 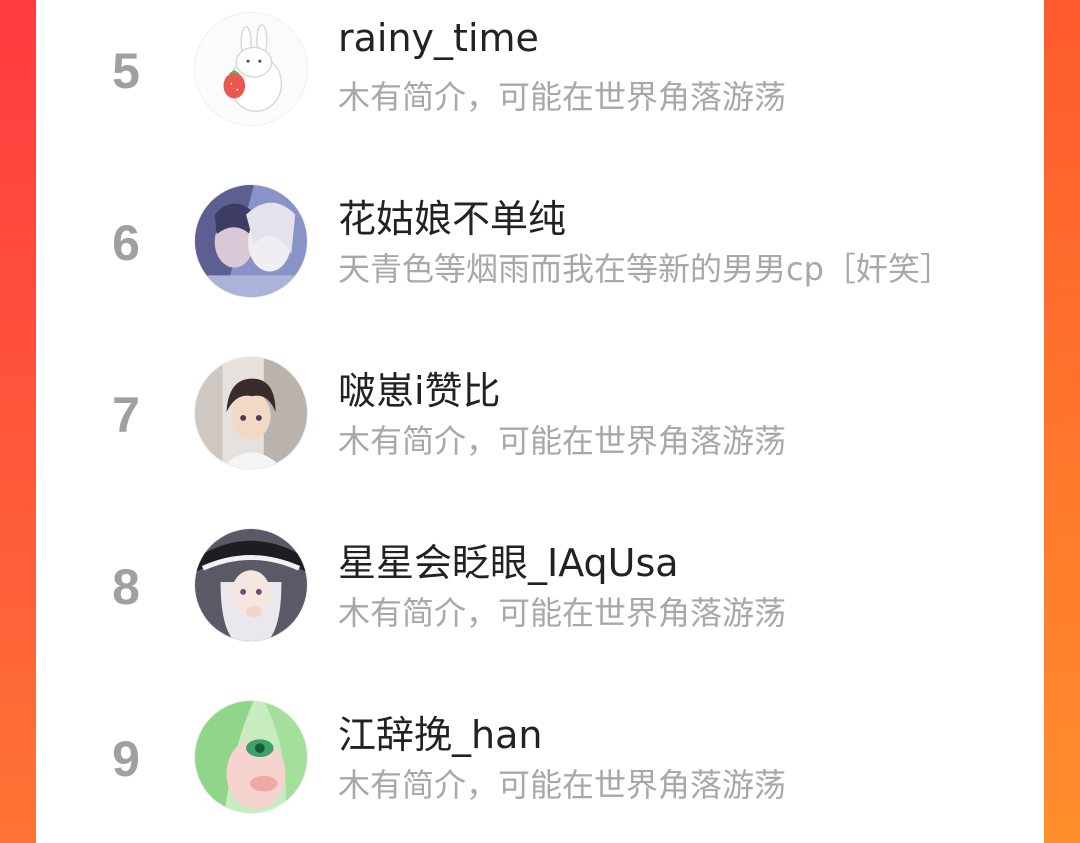 I want to click on user-name: 江辞挽_han, so click(x=440, y=731).